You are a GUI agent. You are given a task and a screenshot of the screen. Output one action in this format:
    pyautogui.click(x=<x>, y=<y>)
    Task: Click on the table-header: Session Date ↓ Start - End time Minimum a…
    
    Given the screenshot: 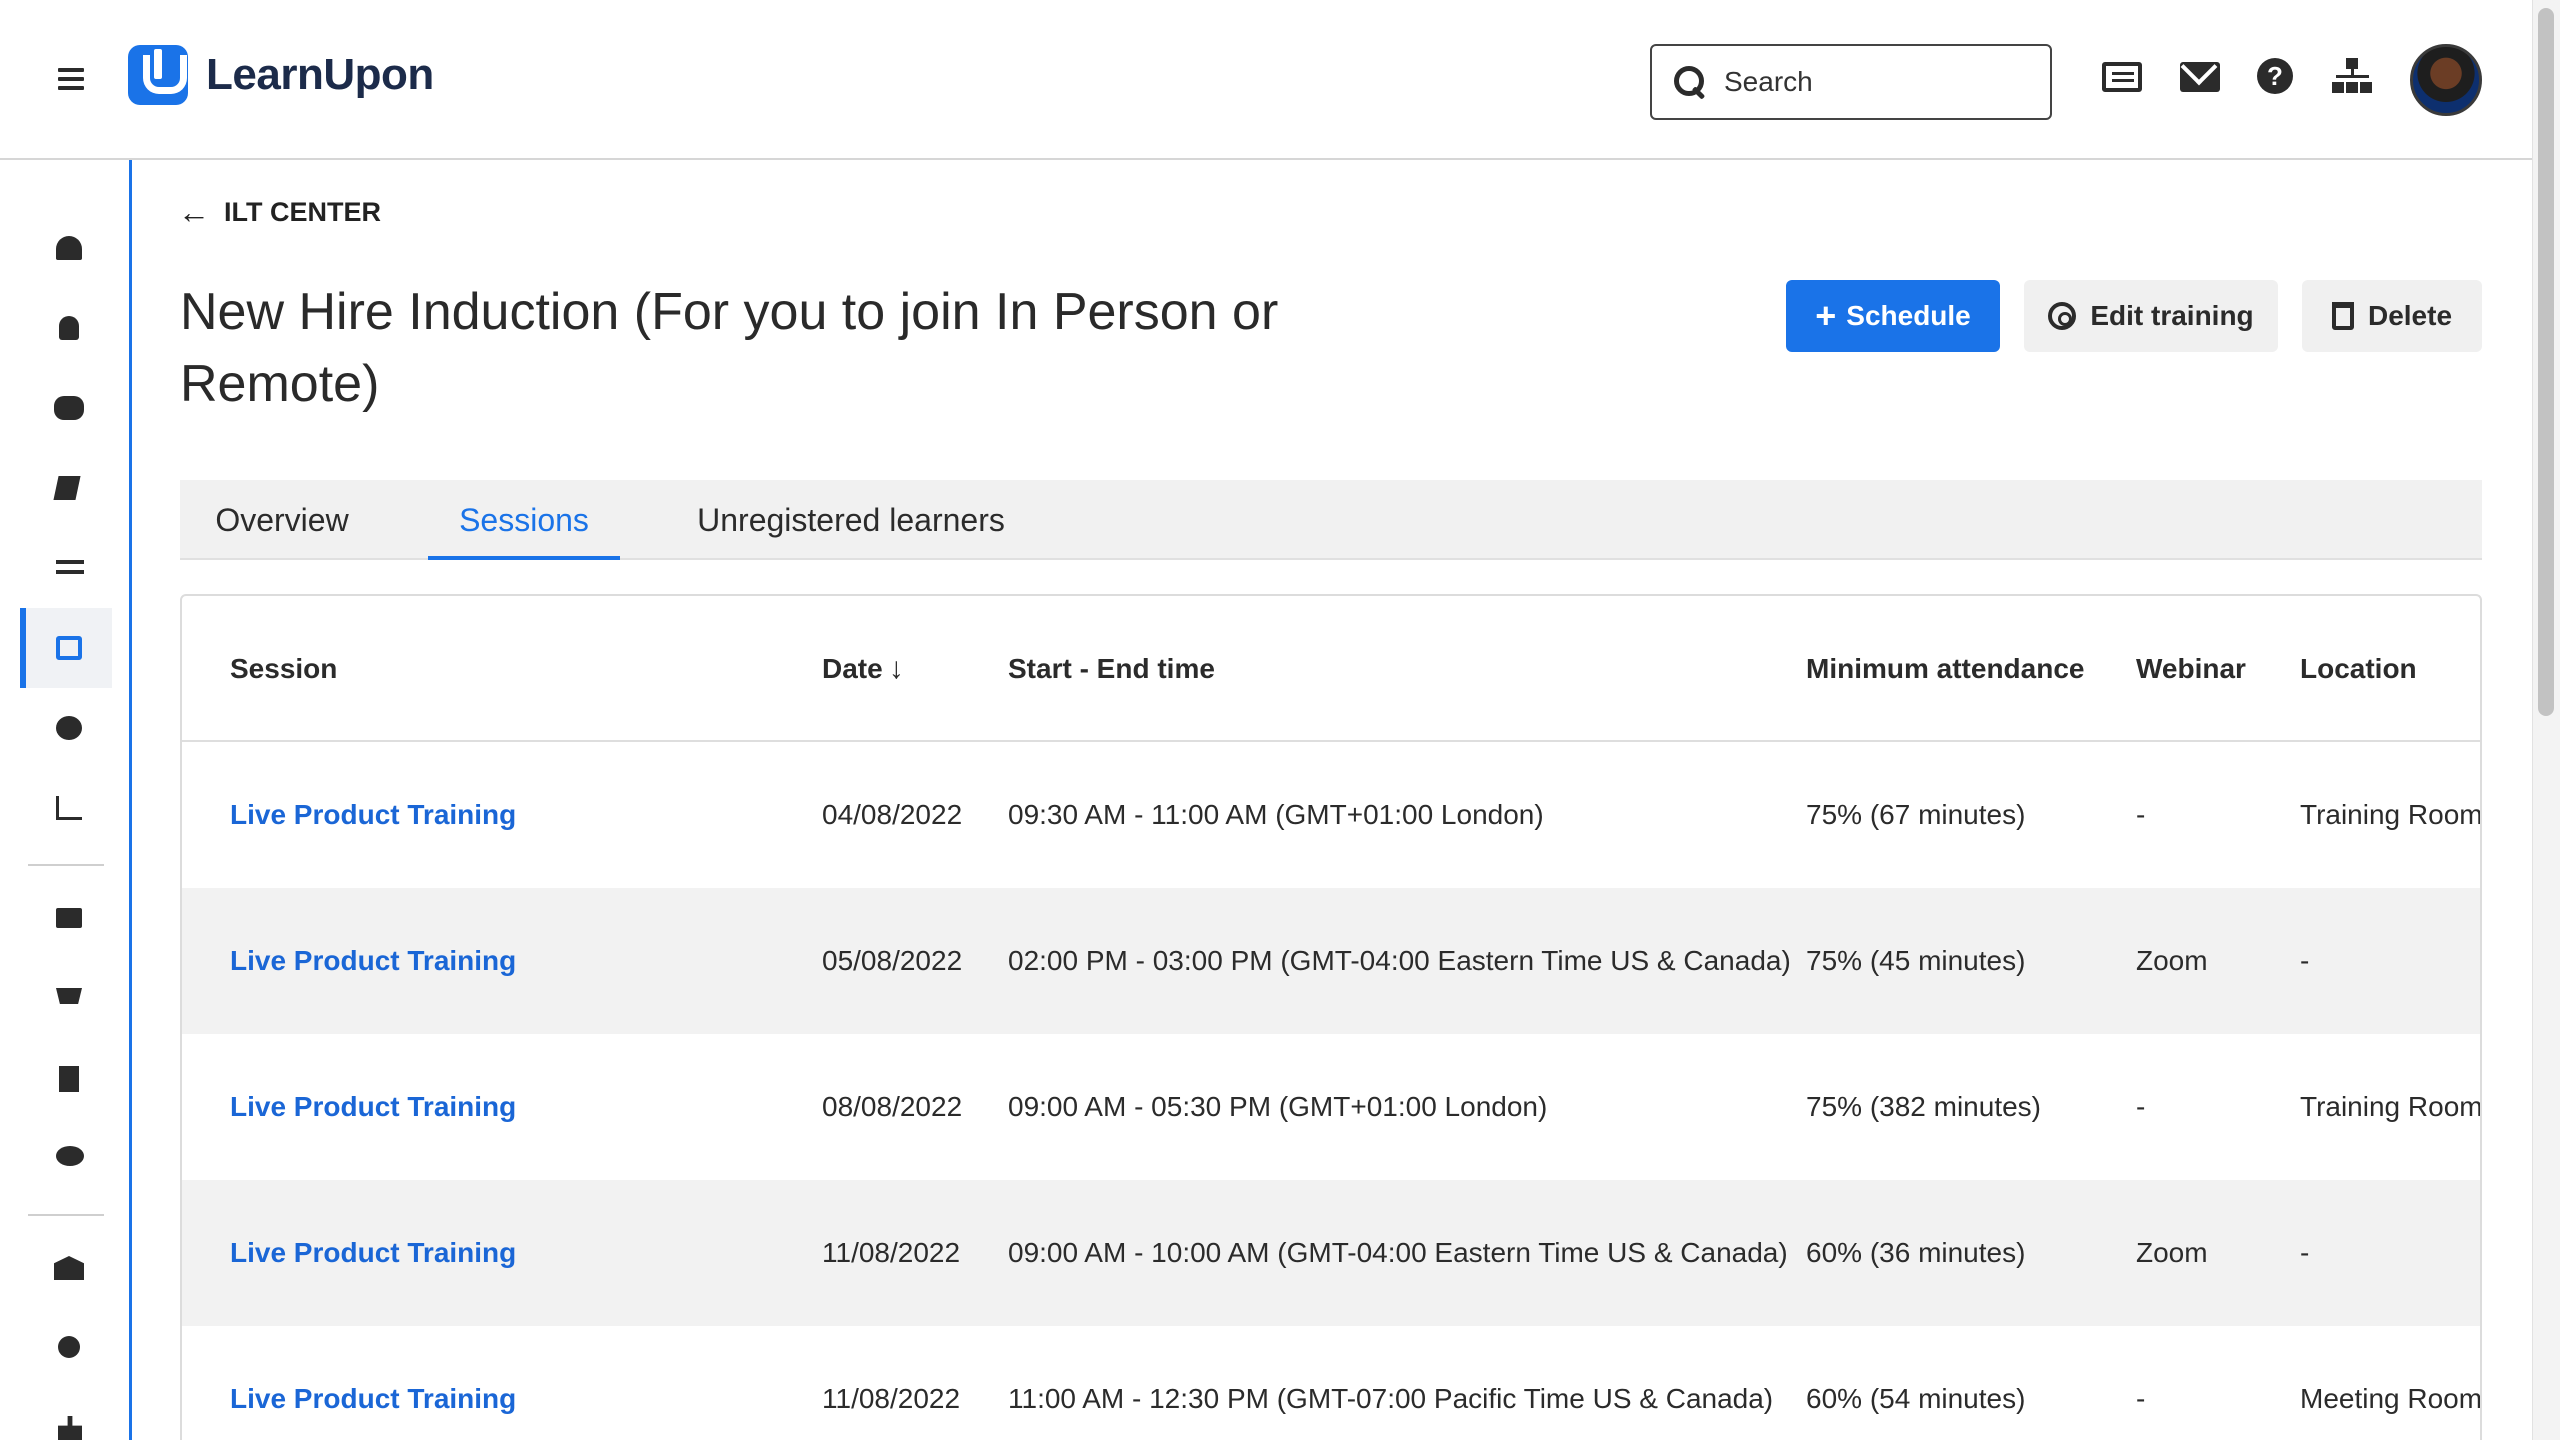 What is the action you would take?
    pyautogui.click(x=1331, y=669)
    